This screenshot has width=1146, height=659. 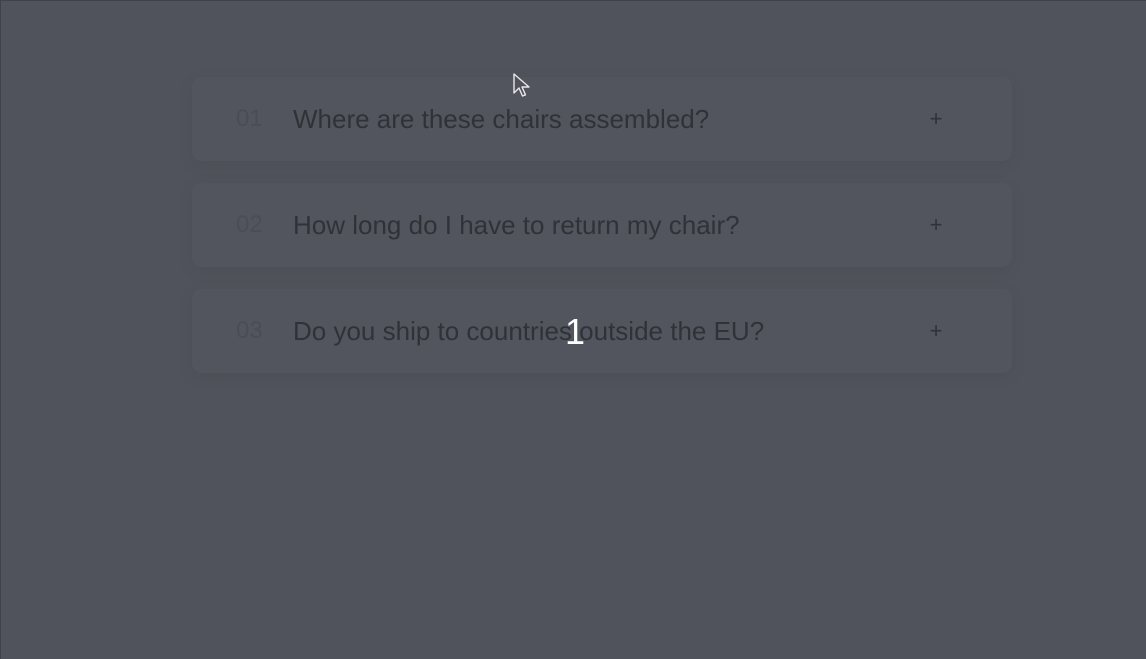 What do you see at coordinates (249, 330) in the screenshot?
I see `faq-item-number: 03` at bounding box center [249, 330].